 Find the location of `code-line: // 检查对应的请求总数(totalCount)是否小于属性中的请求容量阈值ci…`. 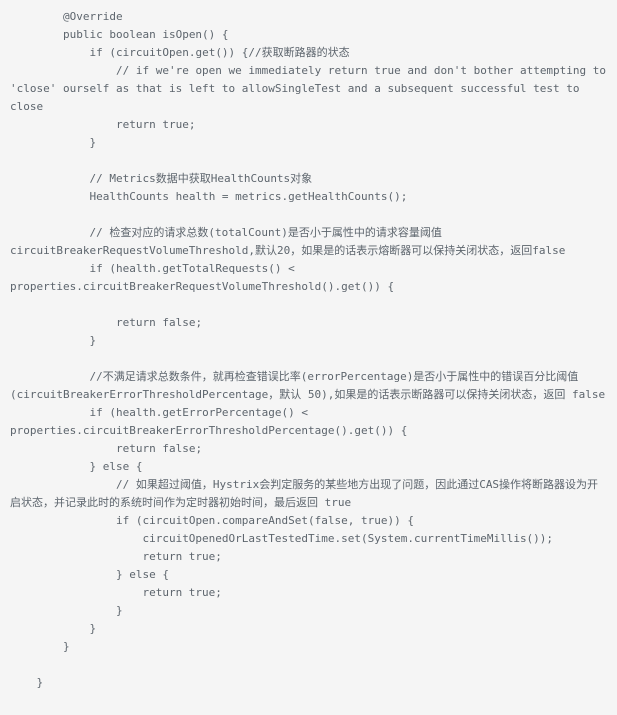

code-line: // 检查对应的请求总数(totalCount)是否小于属性中的请求容量阈值ci… is located at coordinates (288, 241).